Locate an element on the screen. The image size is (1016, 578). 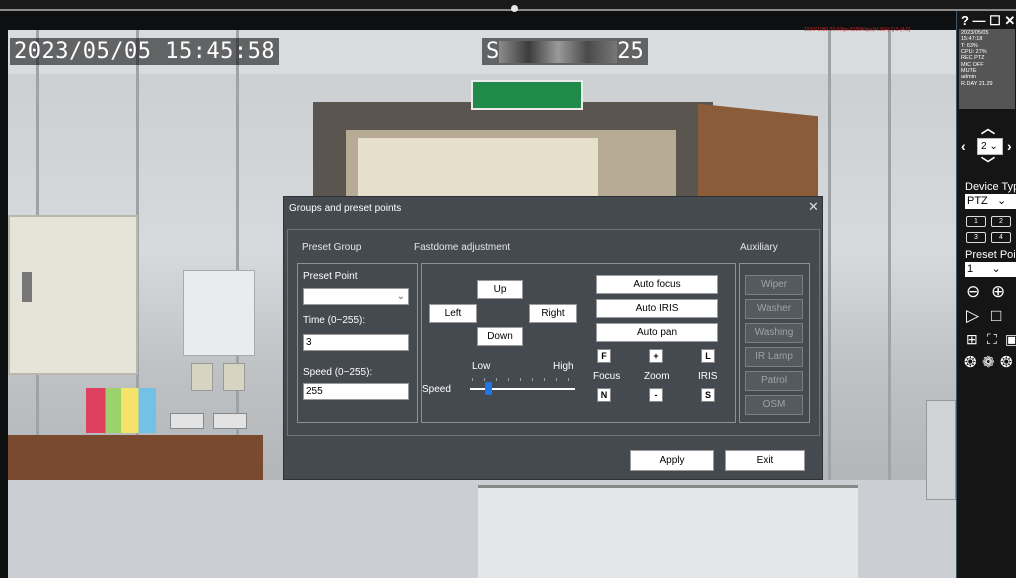
auxiliary-box: Wiper Washer Washing IR Lamp Patrol OSM is located at coordinates (774, 343).